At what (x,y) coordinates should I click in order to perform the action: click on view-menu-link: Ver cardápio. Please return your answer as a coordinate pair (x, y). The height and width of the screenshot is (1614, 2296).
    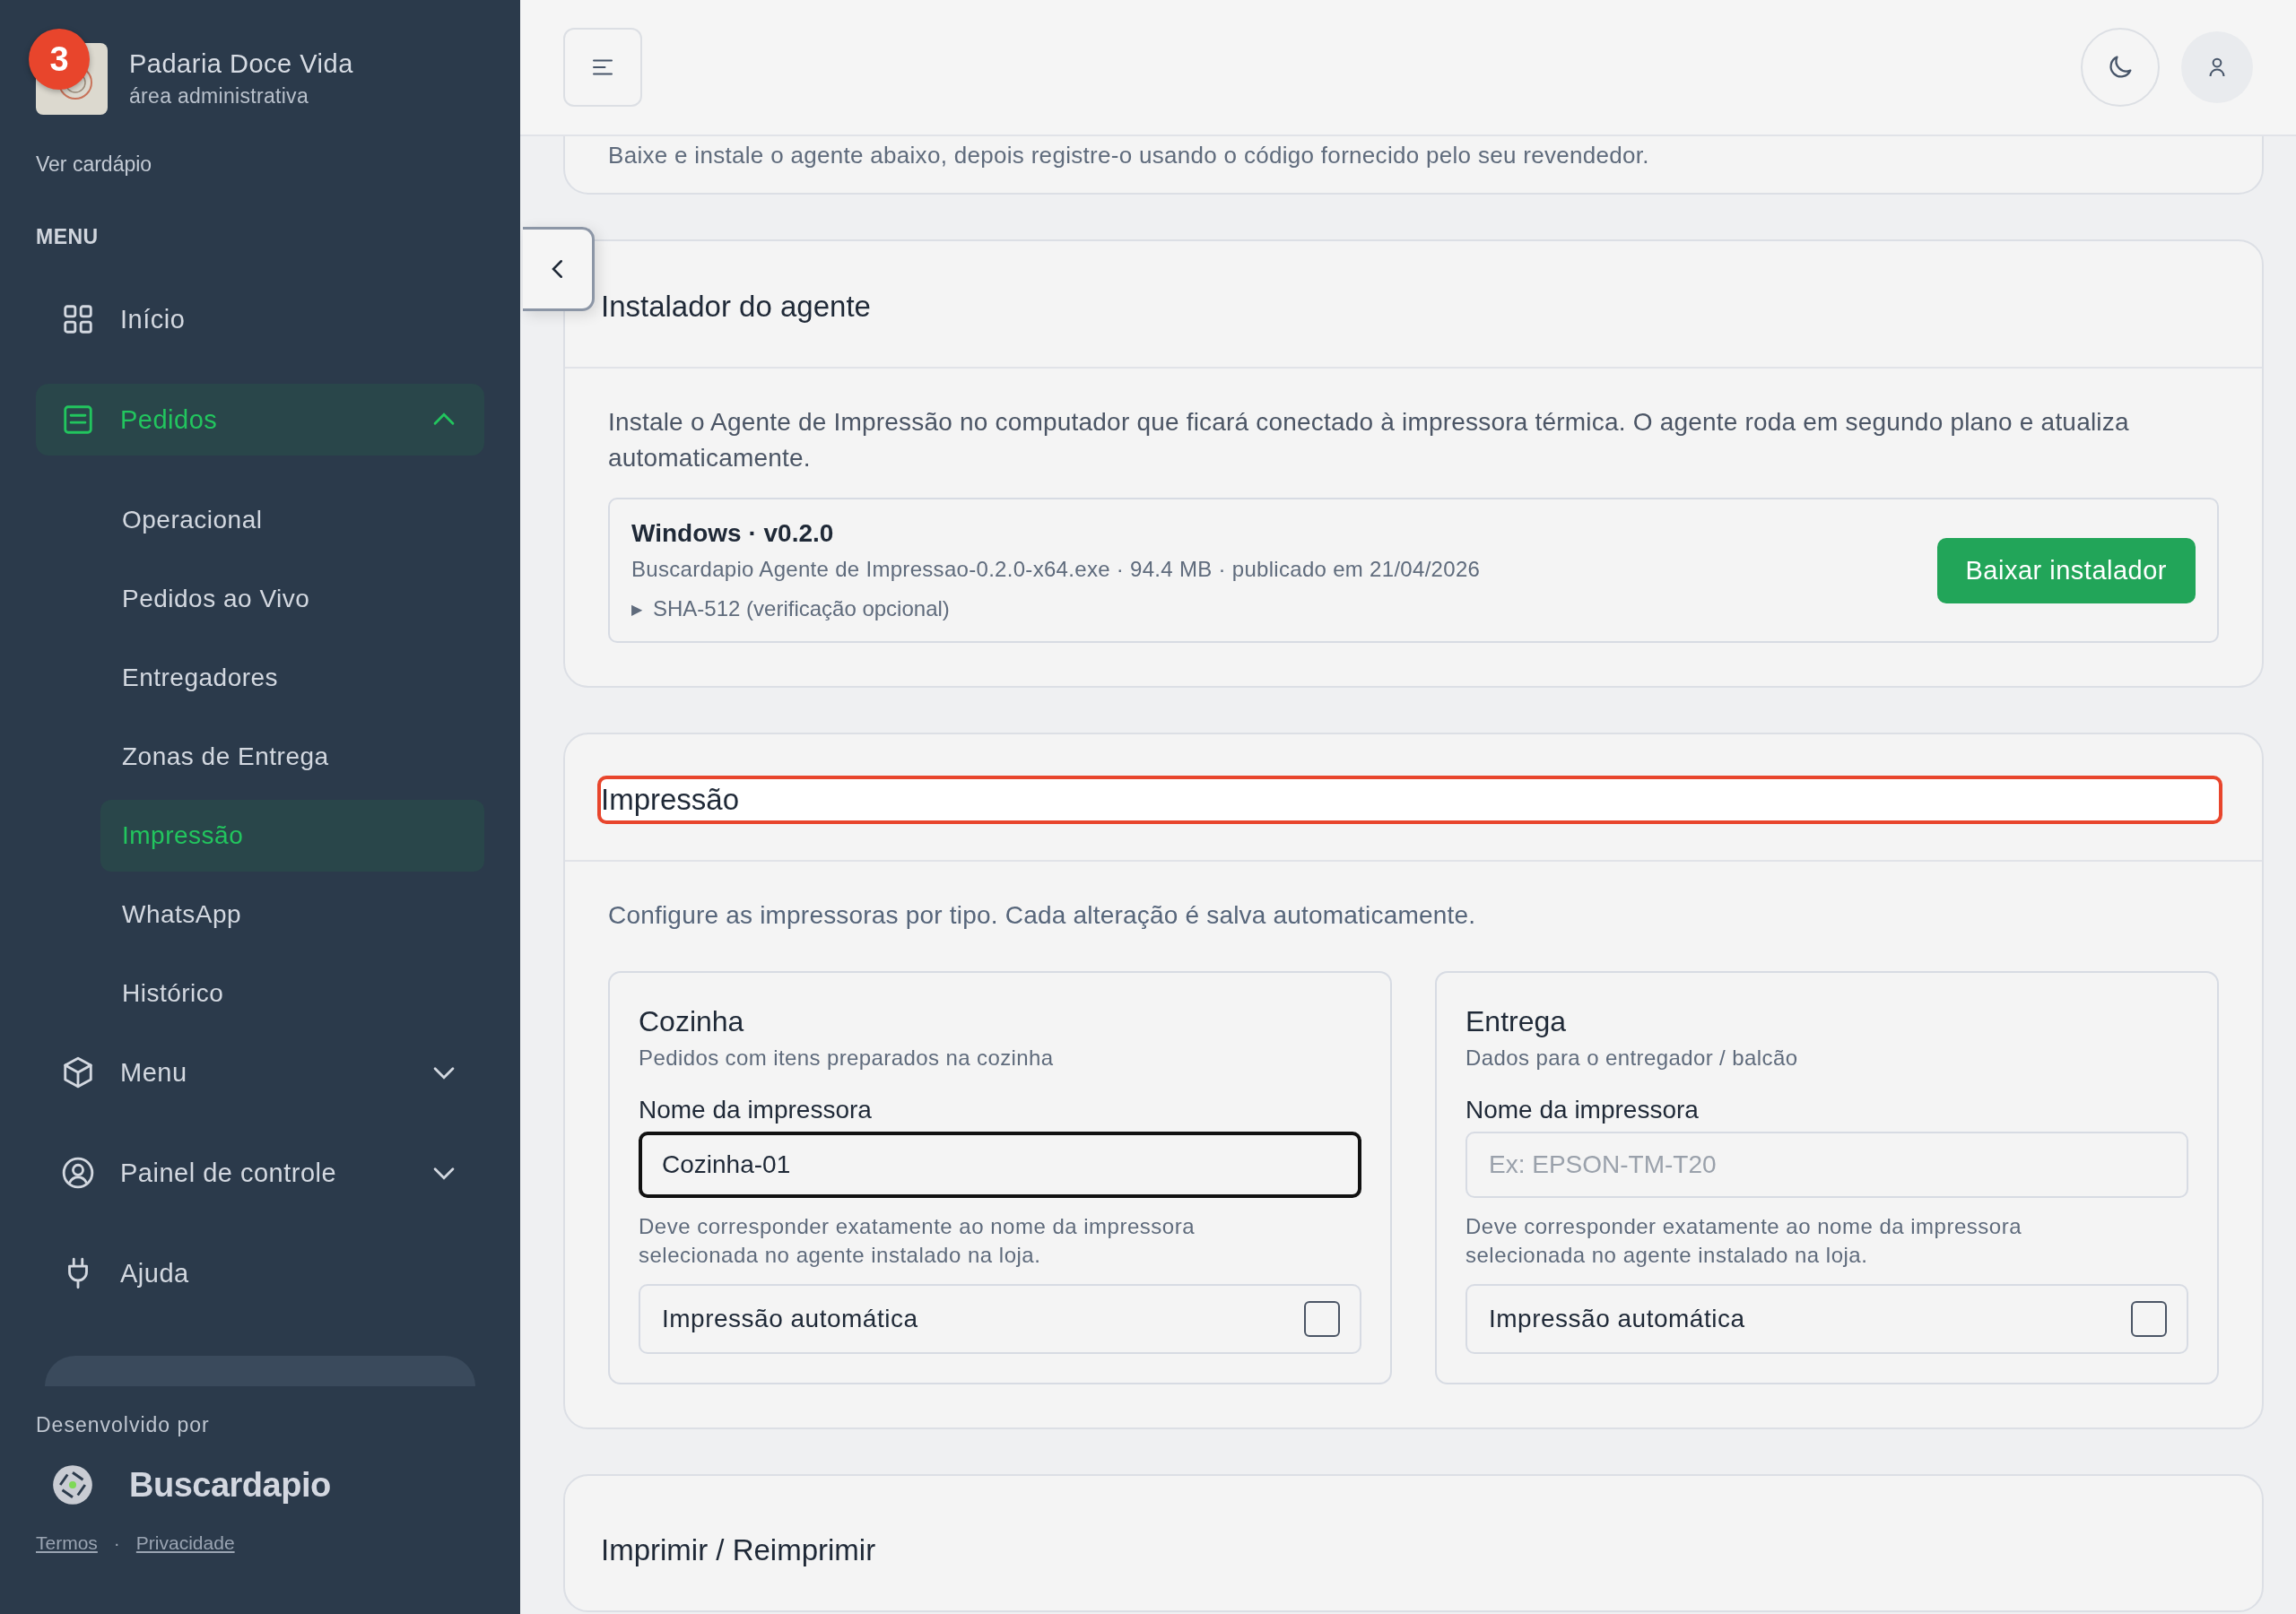
    Looking at the image, I should click on (94, 164).